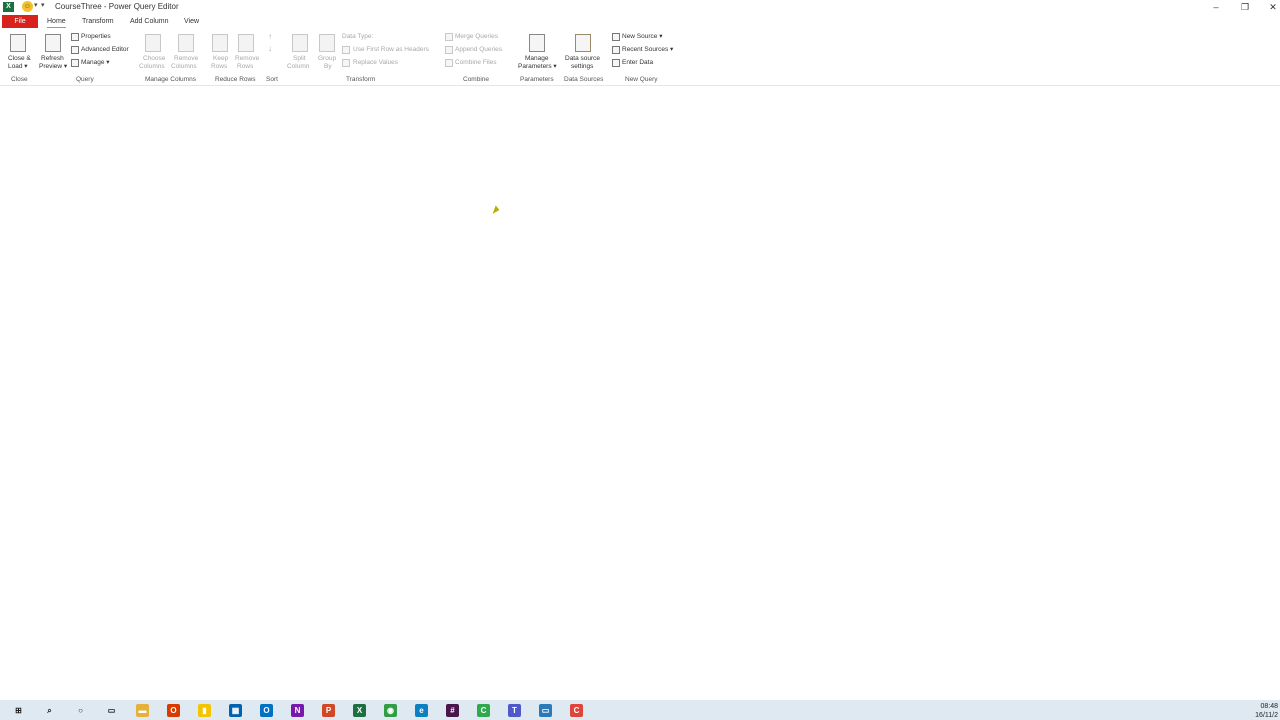 This screenshot has height=720, width=1280. What do you see at coordinates (52, 58) in the screenshot?
I see `refresh-label-1: Refresh` at bounding box center [52, 58].